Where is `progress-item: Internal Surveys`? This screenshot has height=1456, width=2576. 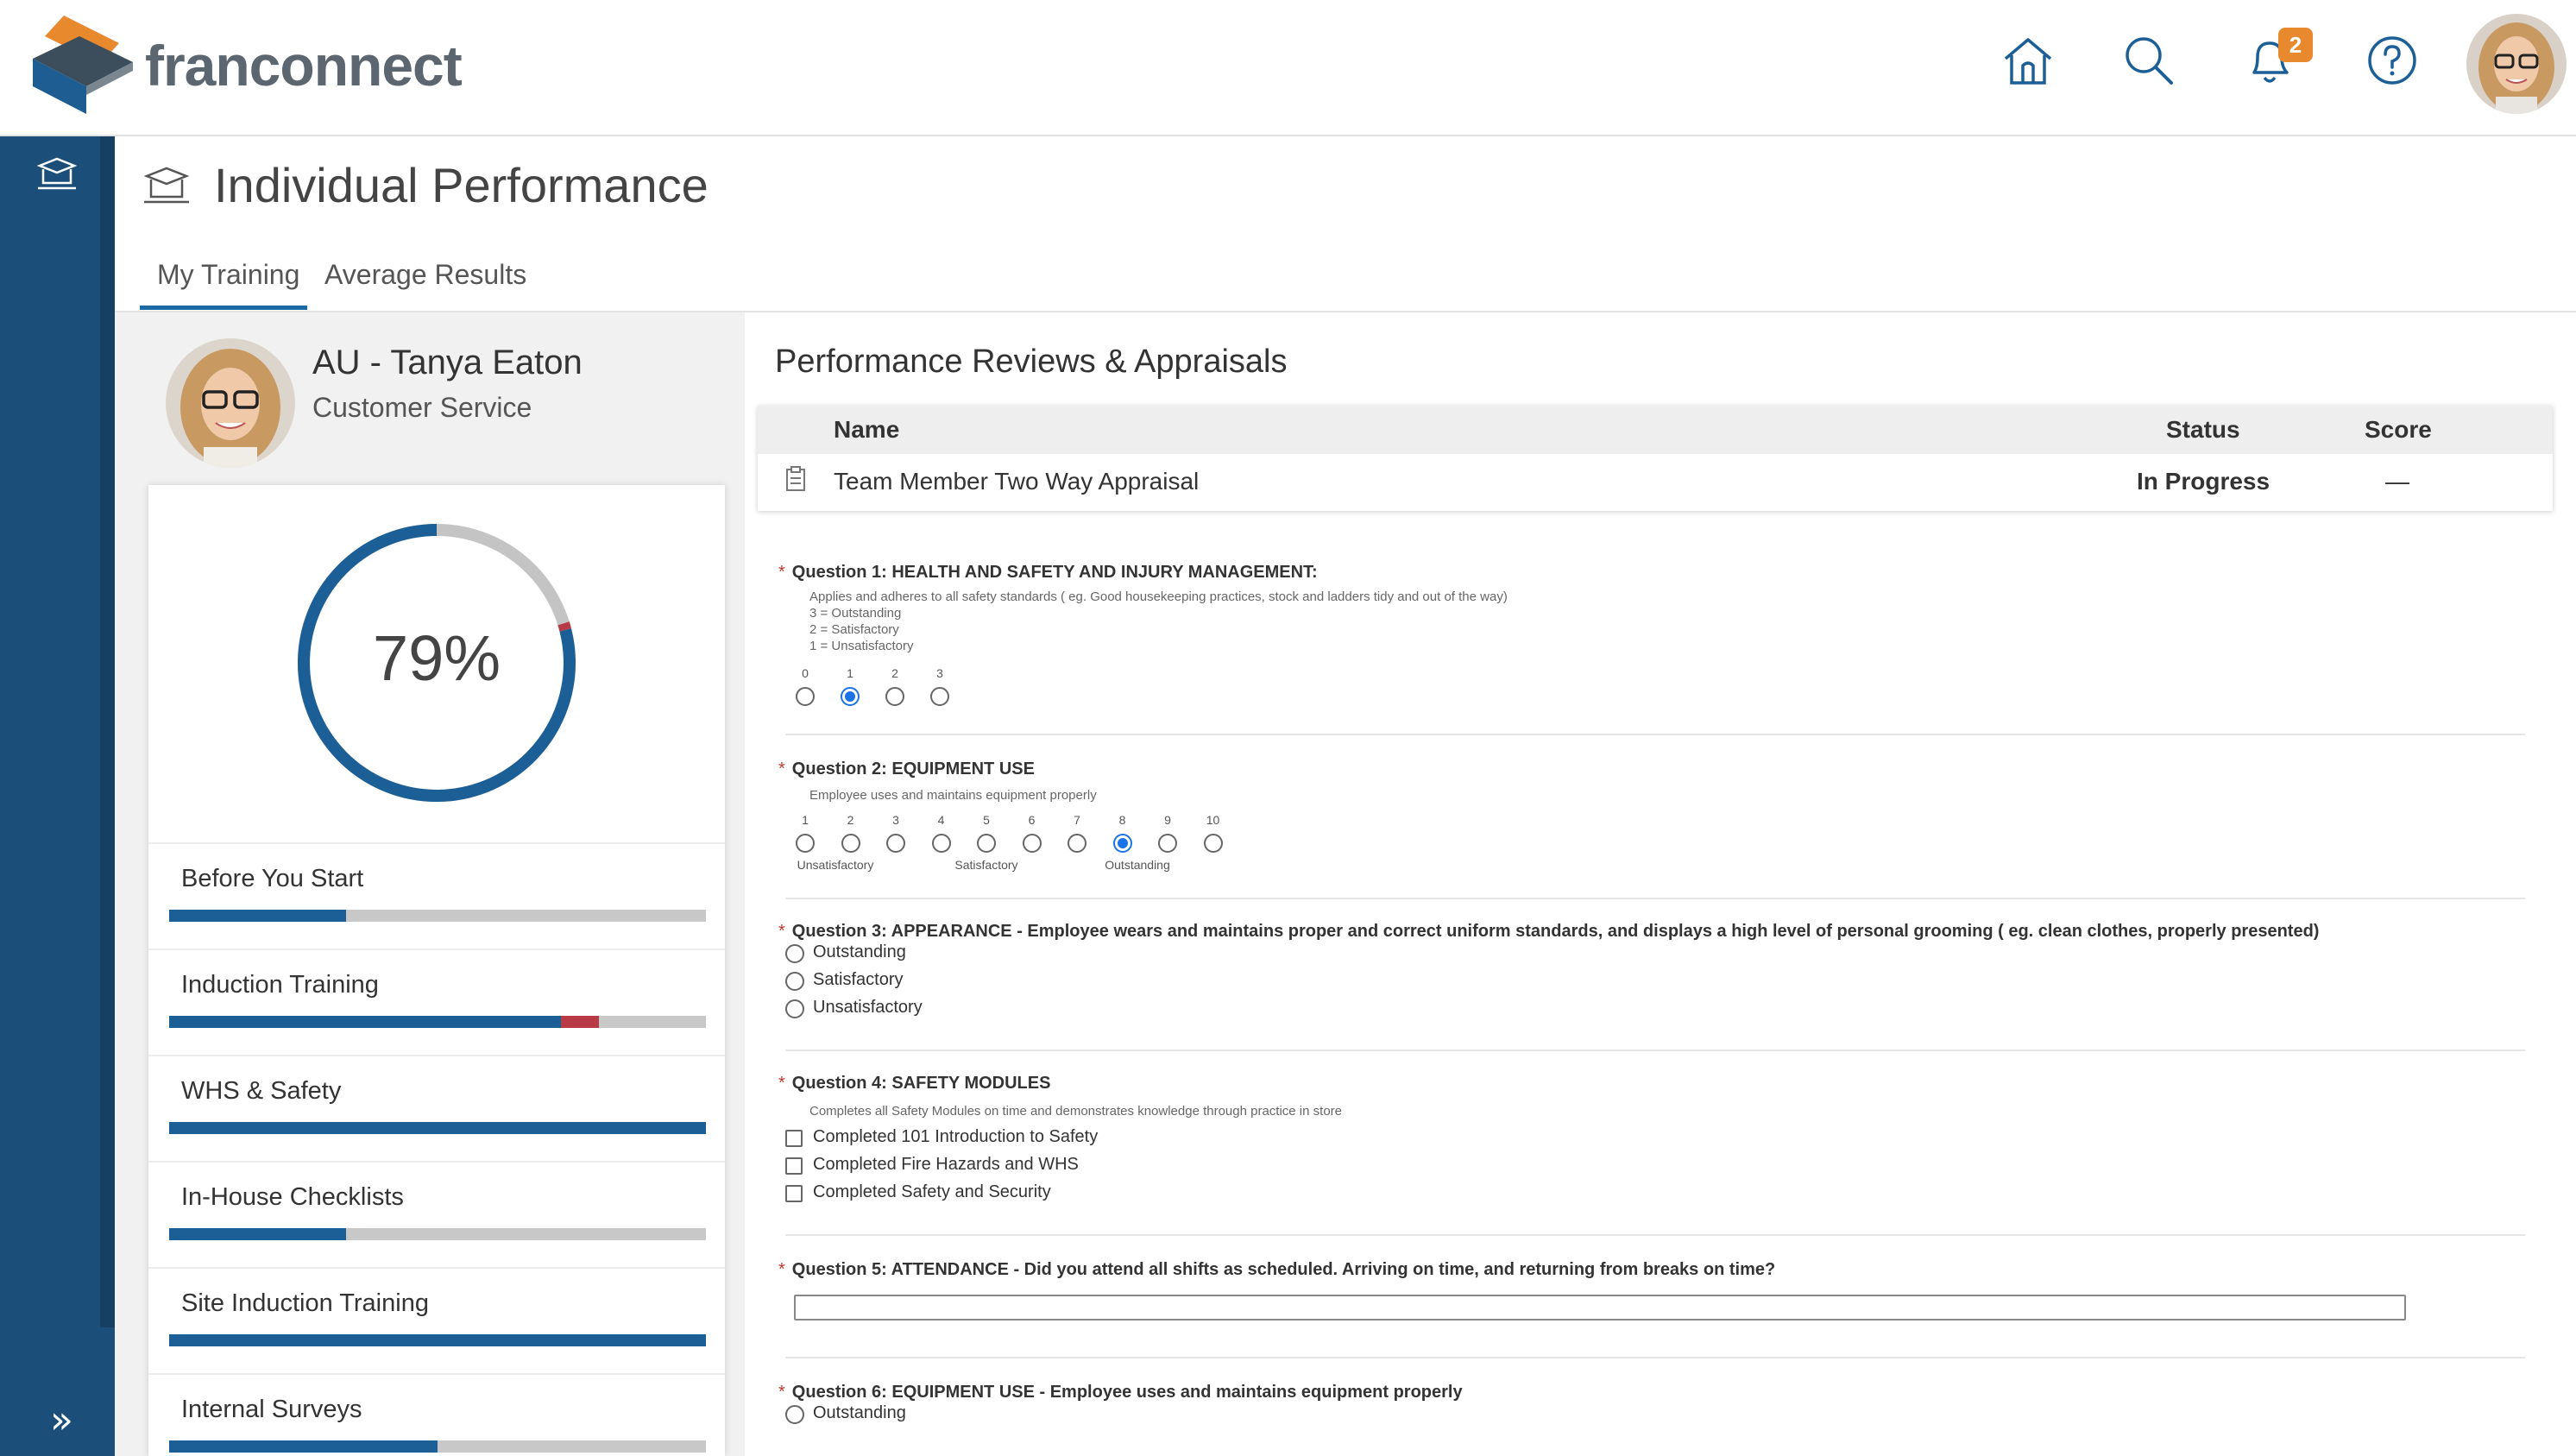
progress-item: Internal Surveys is located at coordinates (437, 1415).